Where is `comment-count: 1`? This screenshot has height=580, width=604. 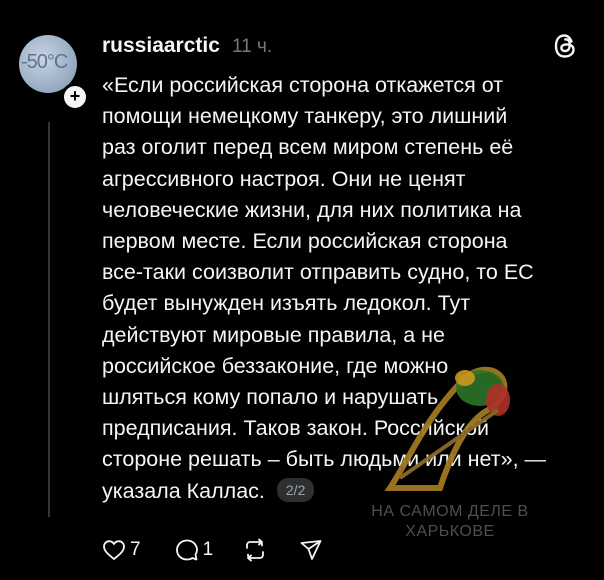 comment-count: 1 is located at coordinates (208, 549).